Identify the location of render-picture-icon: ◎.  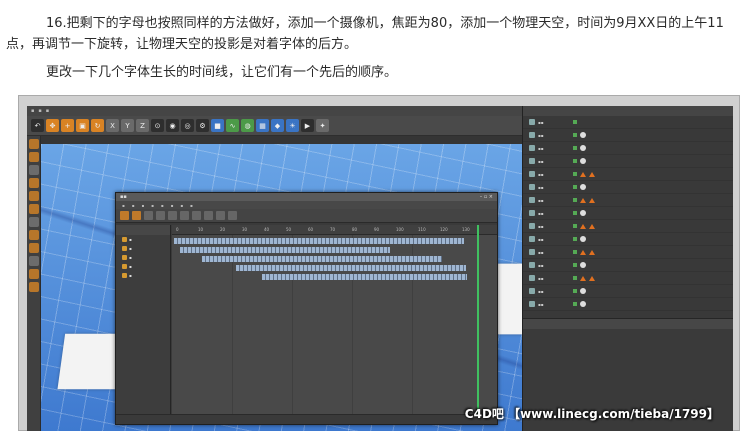
(187, 125).